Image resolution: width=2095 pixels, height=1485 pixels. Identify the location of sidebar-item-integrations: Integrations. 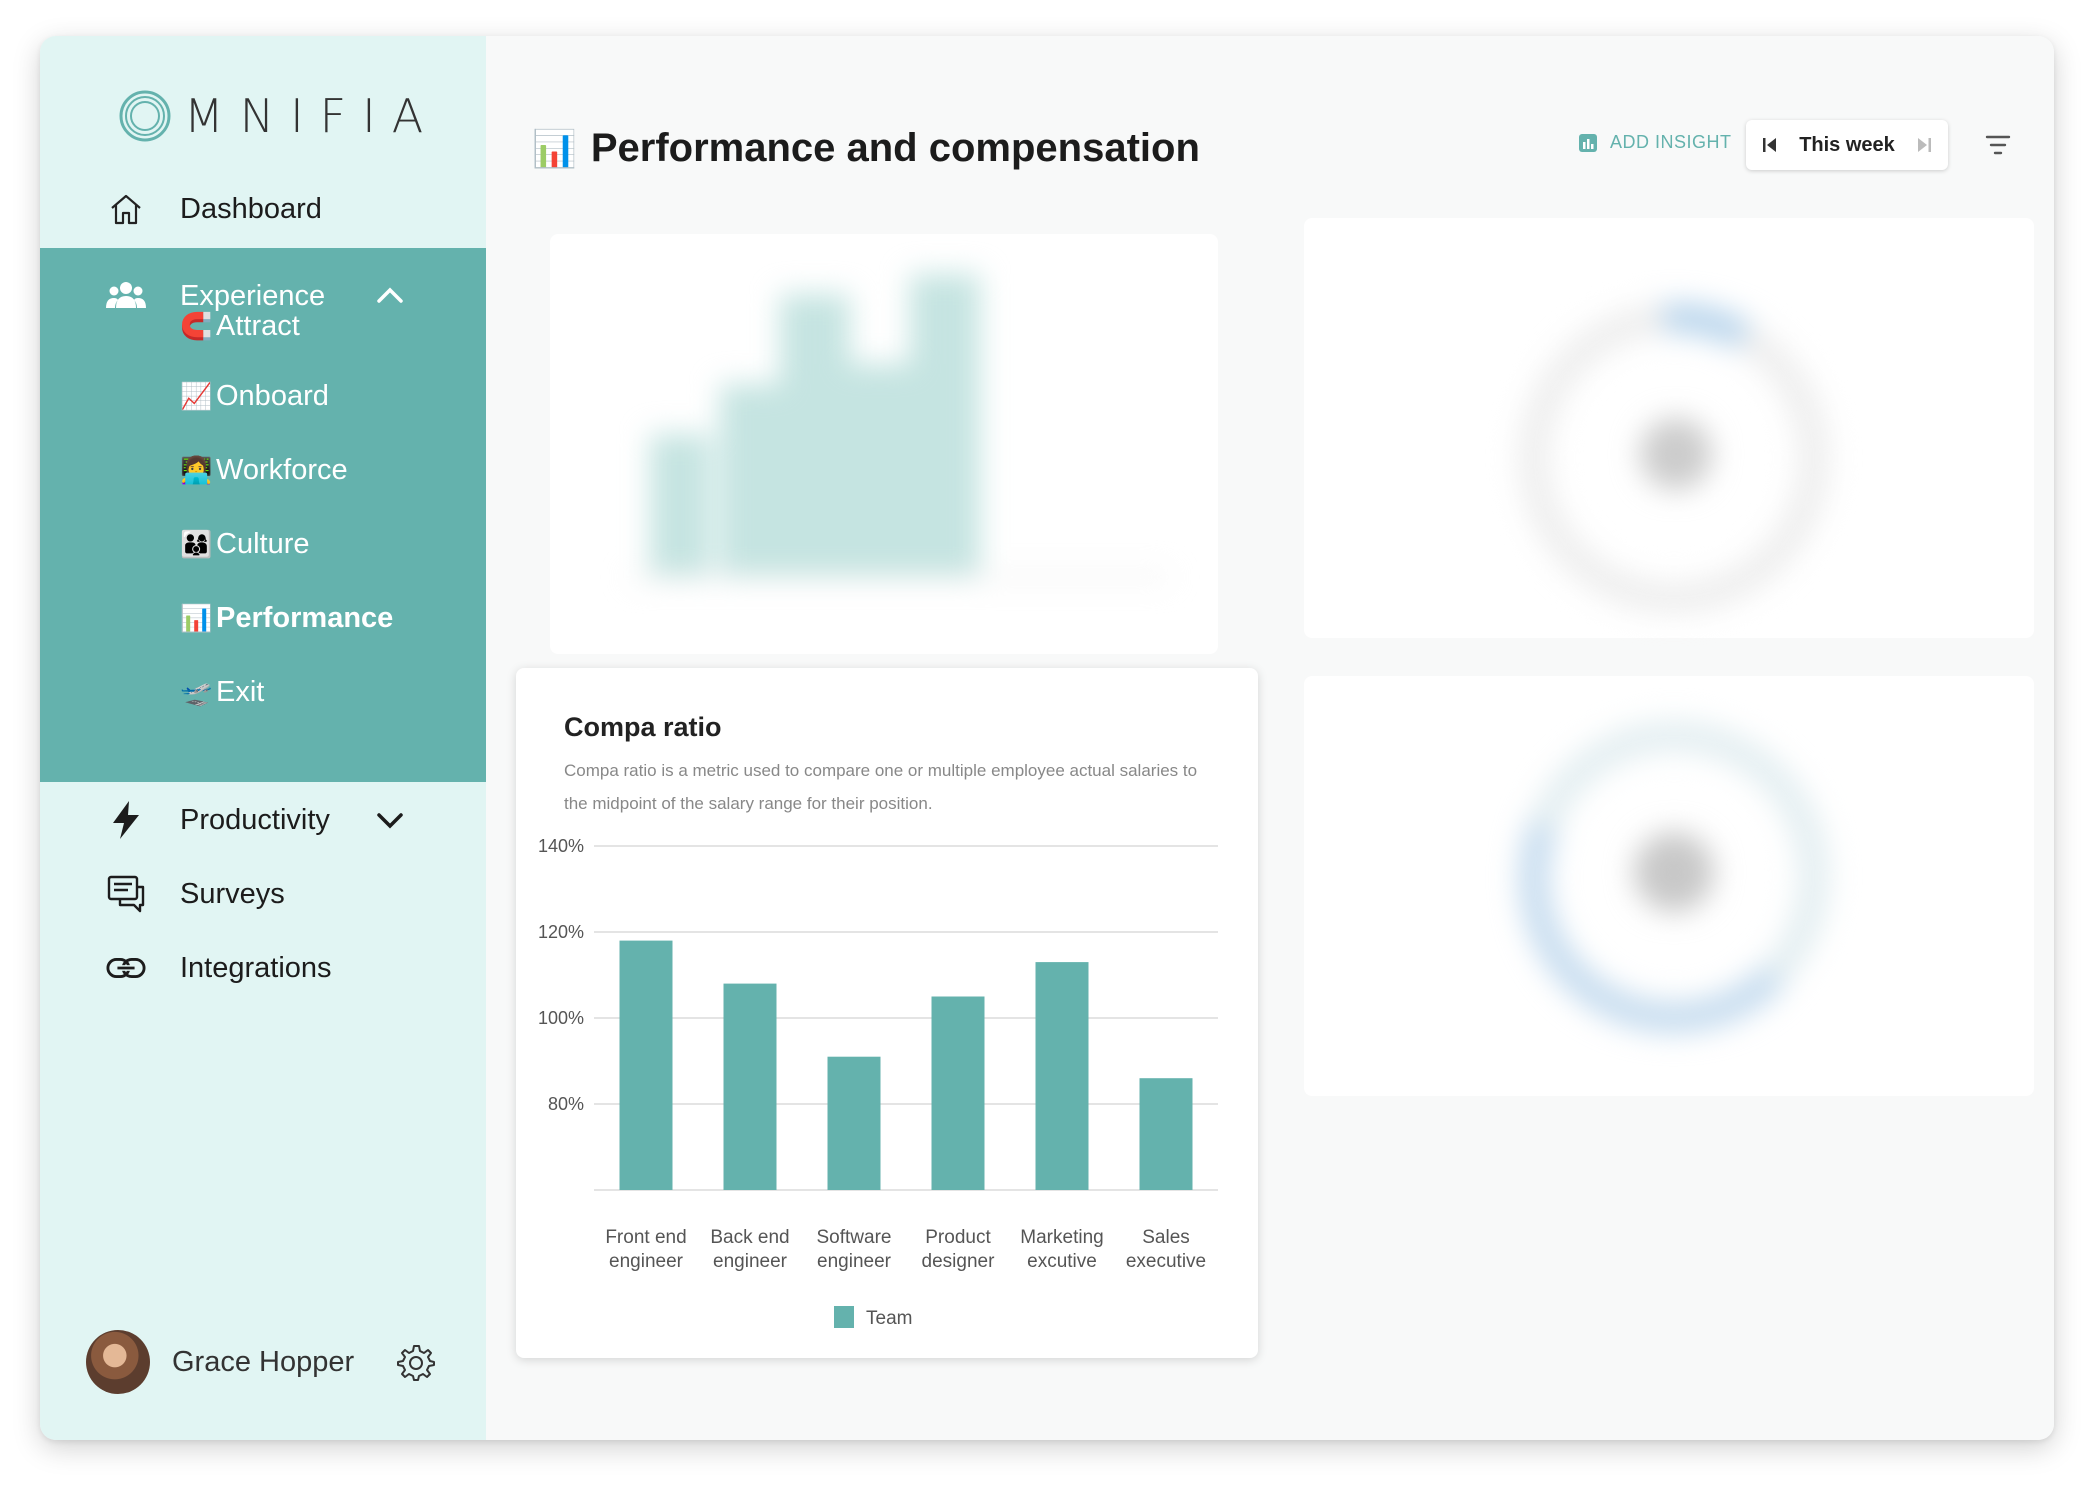
(263, 968).